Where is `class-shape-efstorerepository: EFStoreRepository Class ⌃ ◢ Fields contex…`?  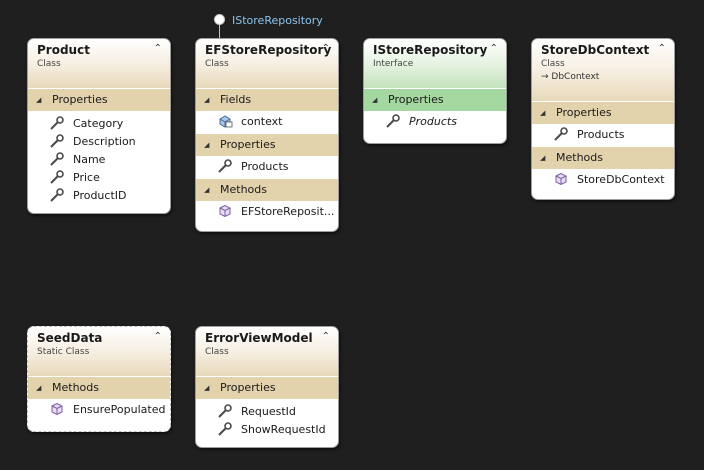
class-shape-efstorerepository: EFStoreRepository Class ⌃ ◢ Fields contex… is located at coordinates (267, 135).